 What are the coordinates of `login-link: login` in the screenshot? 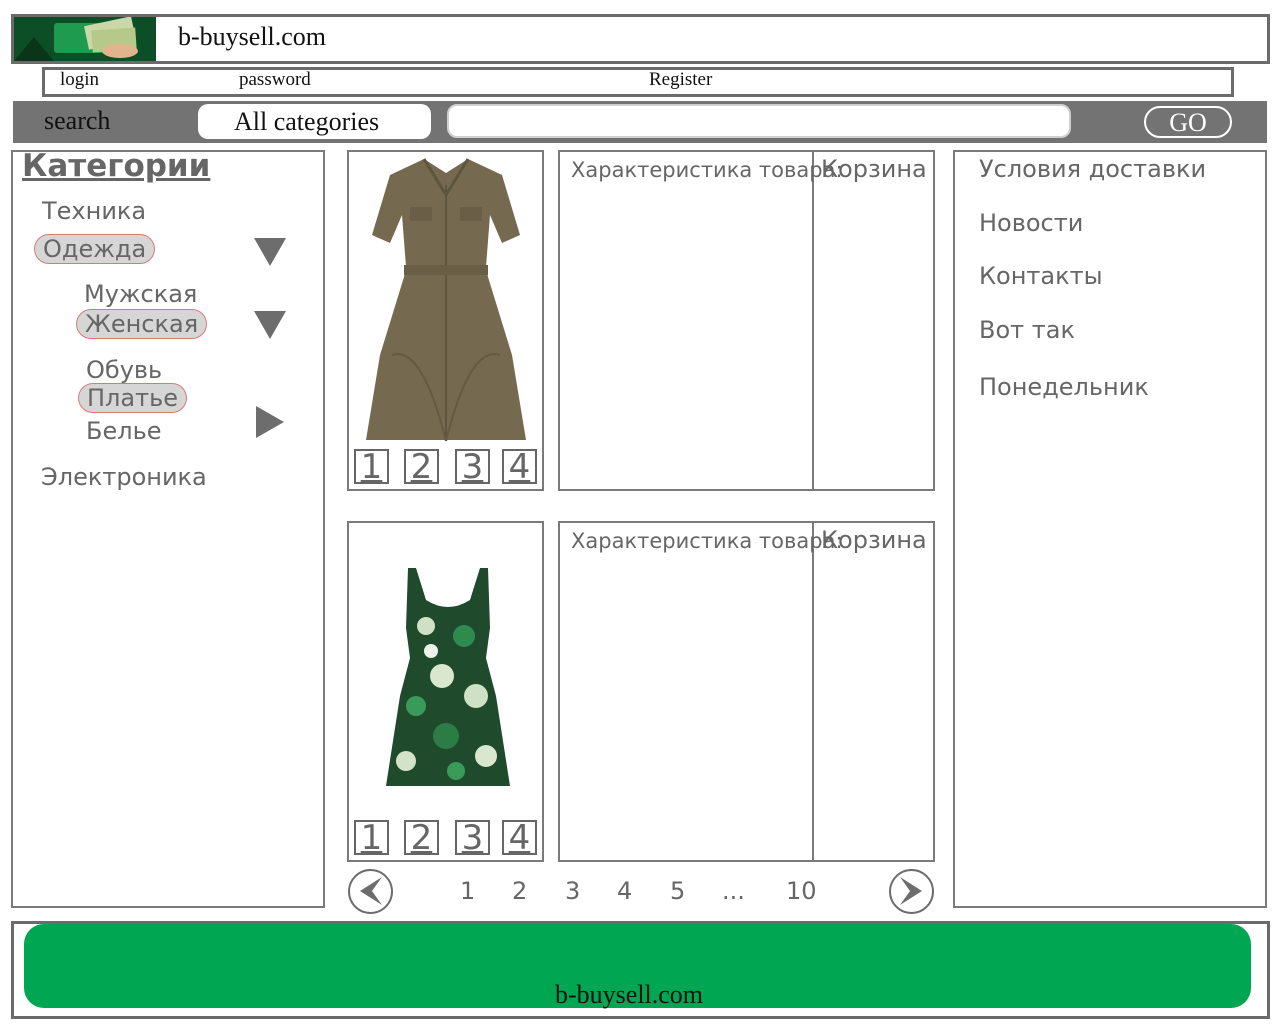 It's located at (79, 80).